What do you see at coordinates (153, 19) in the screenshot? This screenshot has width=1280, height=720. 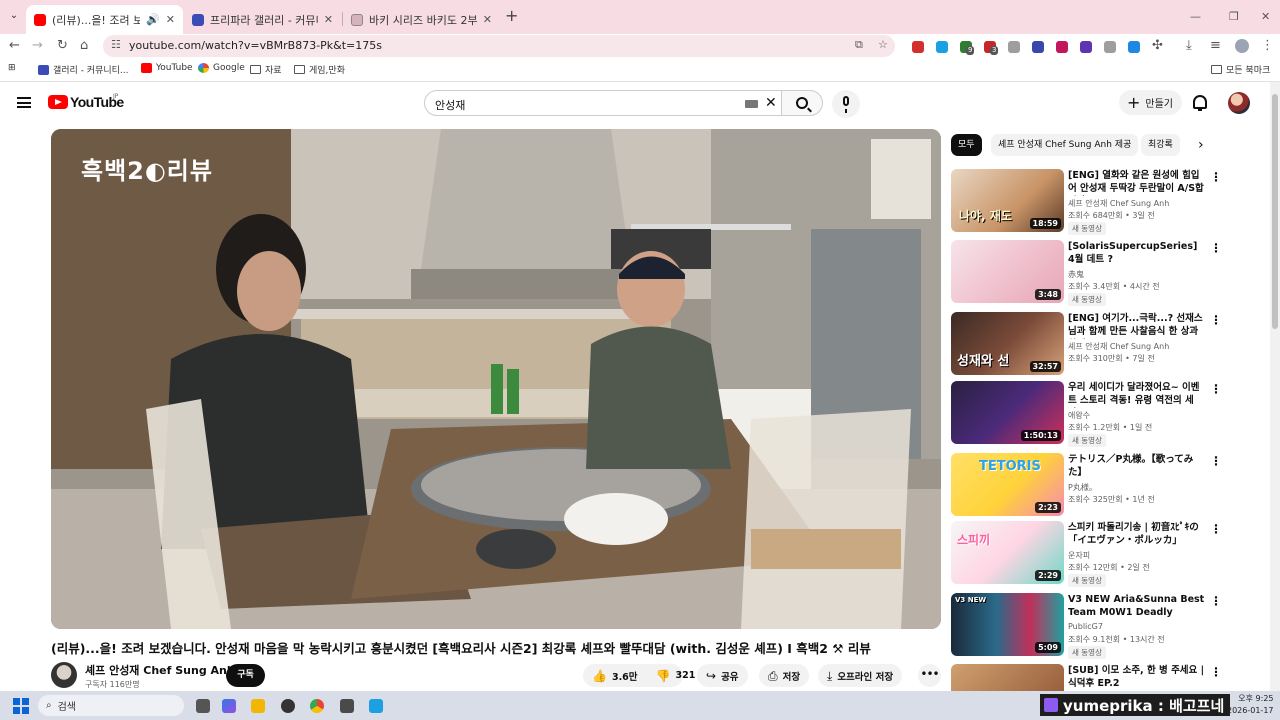 I see `speaker-icon: 🔊` at bounding box center [153, 19].